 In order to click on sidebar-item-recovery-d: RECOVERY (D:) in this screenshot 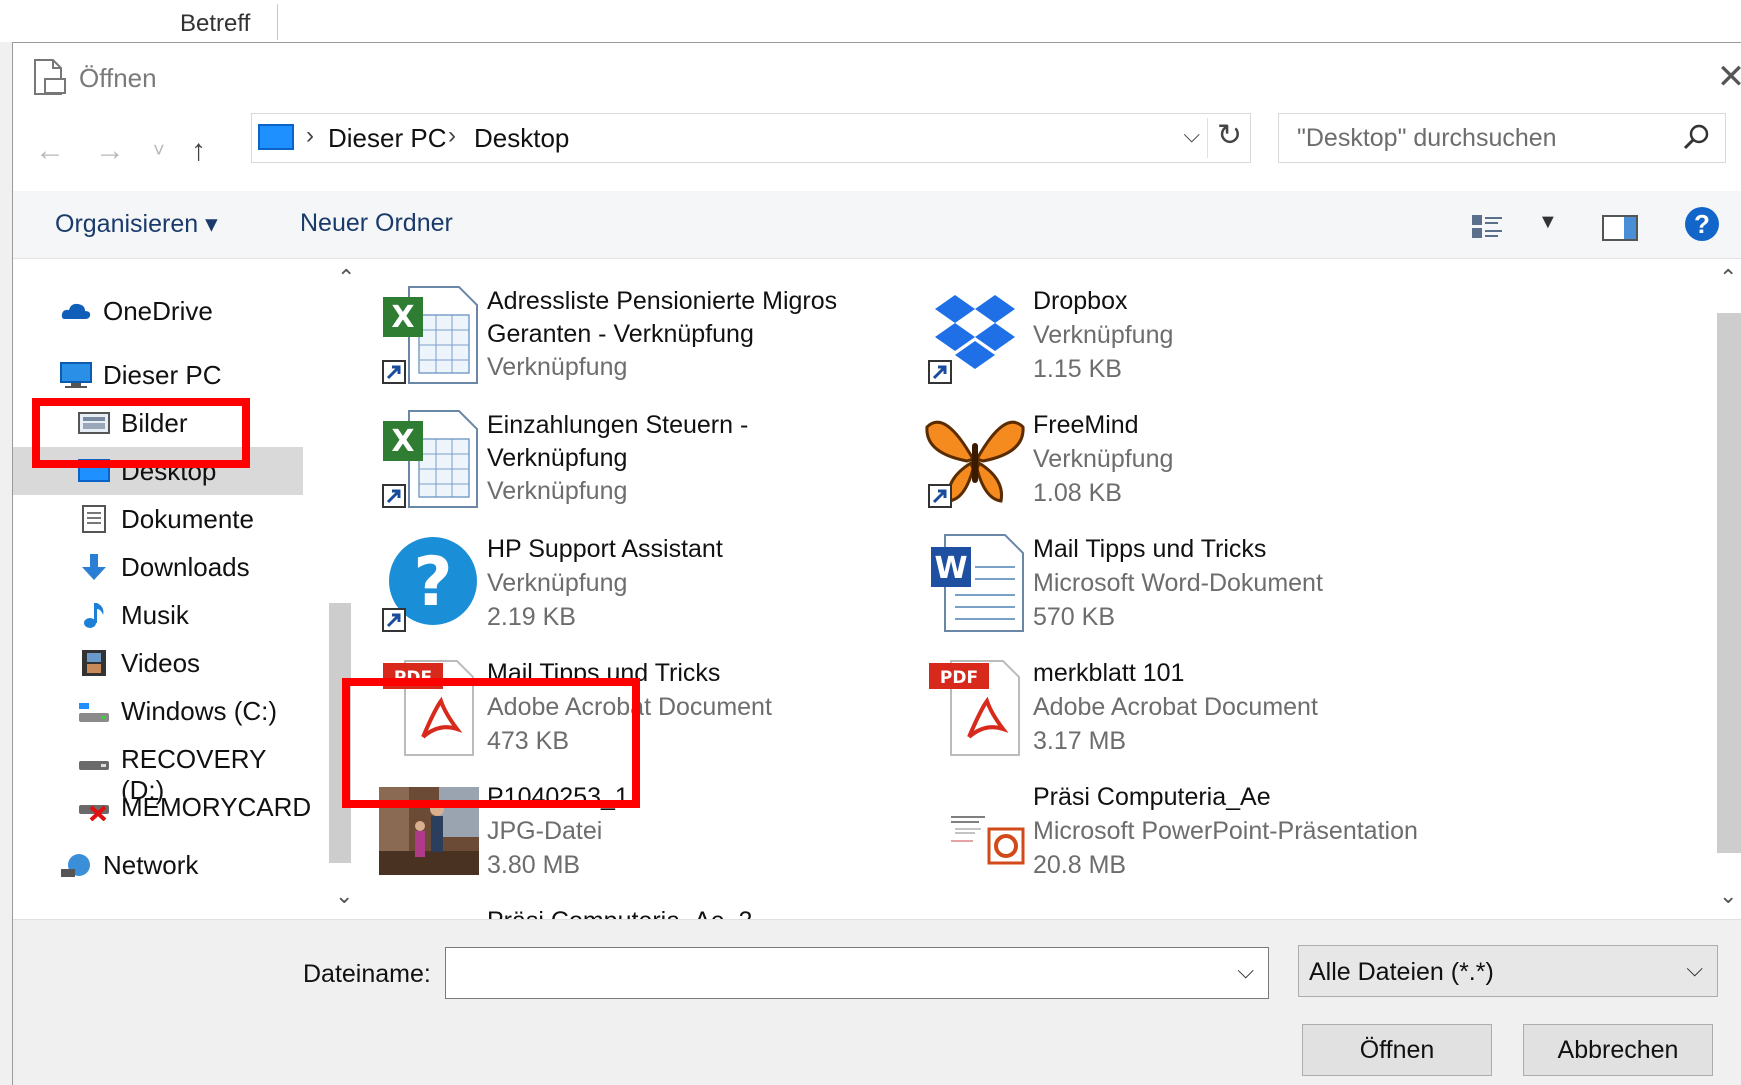, I will do `click(158, 770)`.